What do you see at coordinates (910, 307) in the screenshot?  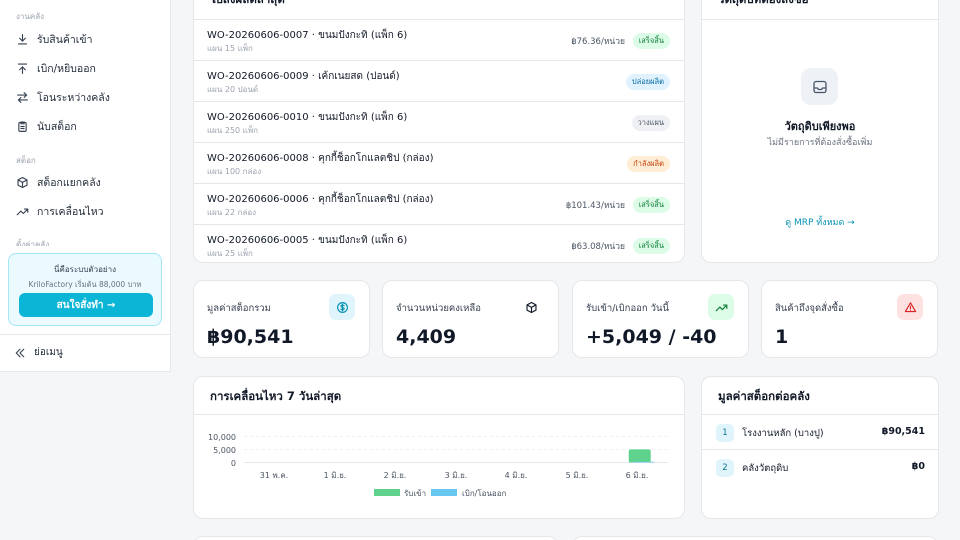 I see `alert-icon` at bounding box center [910, 307].